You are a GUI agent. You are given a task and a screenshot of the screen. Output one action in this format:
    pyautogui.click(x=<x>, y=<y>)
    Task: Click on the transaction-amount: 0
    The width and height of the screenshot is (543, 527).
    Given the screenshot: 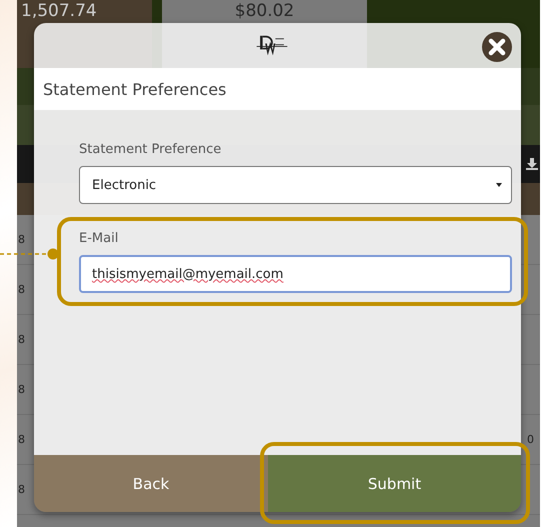 What is the action you would take?
    pyautogui.click(x=530, y=439)
    